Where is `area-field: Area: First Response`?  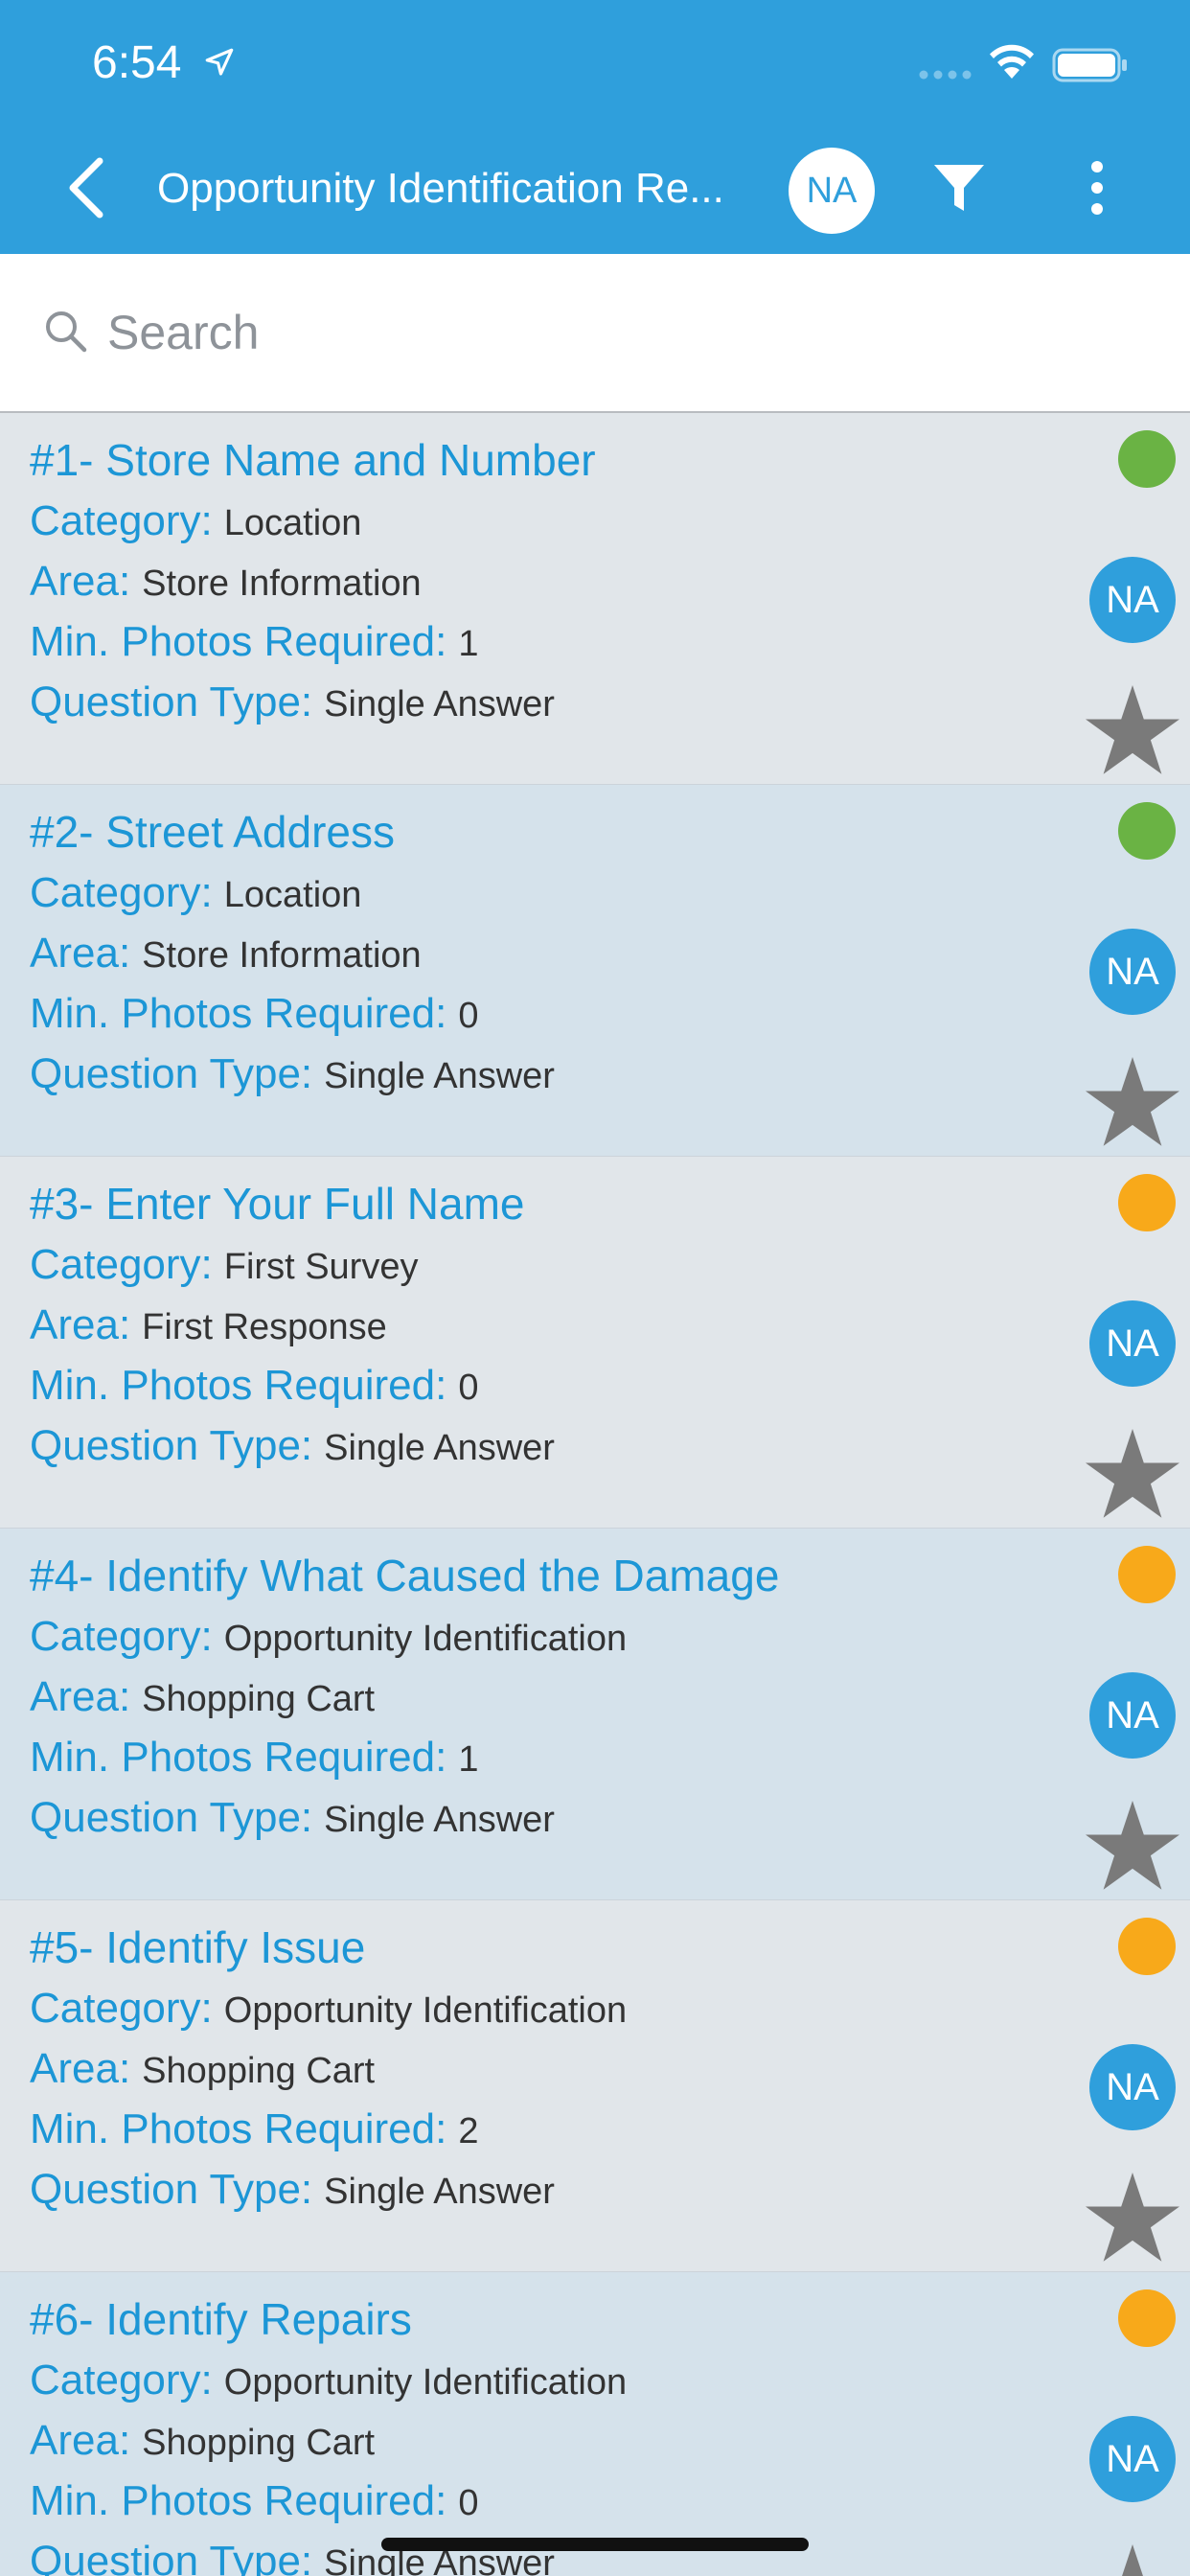
area-field: Area: First Response is located at coordinates (209, 1324).